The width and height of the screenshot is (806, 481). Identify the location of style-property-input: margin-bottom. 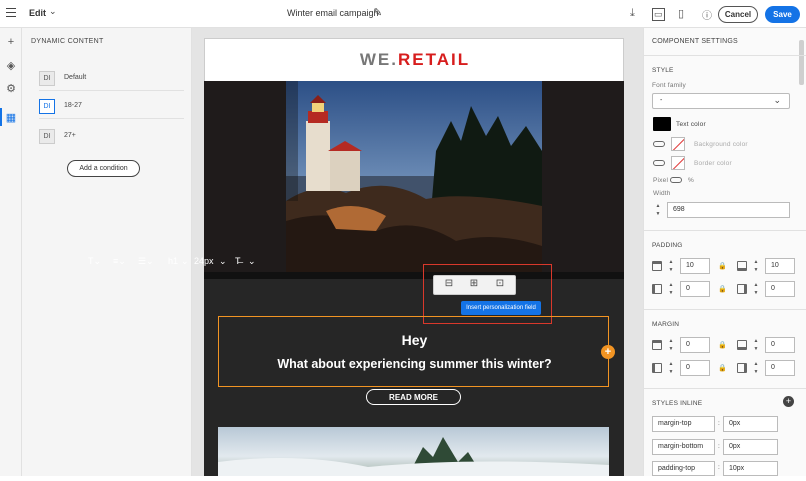
(683, 447).